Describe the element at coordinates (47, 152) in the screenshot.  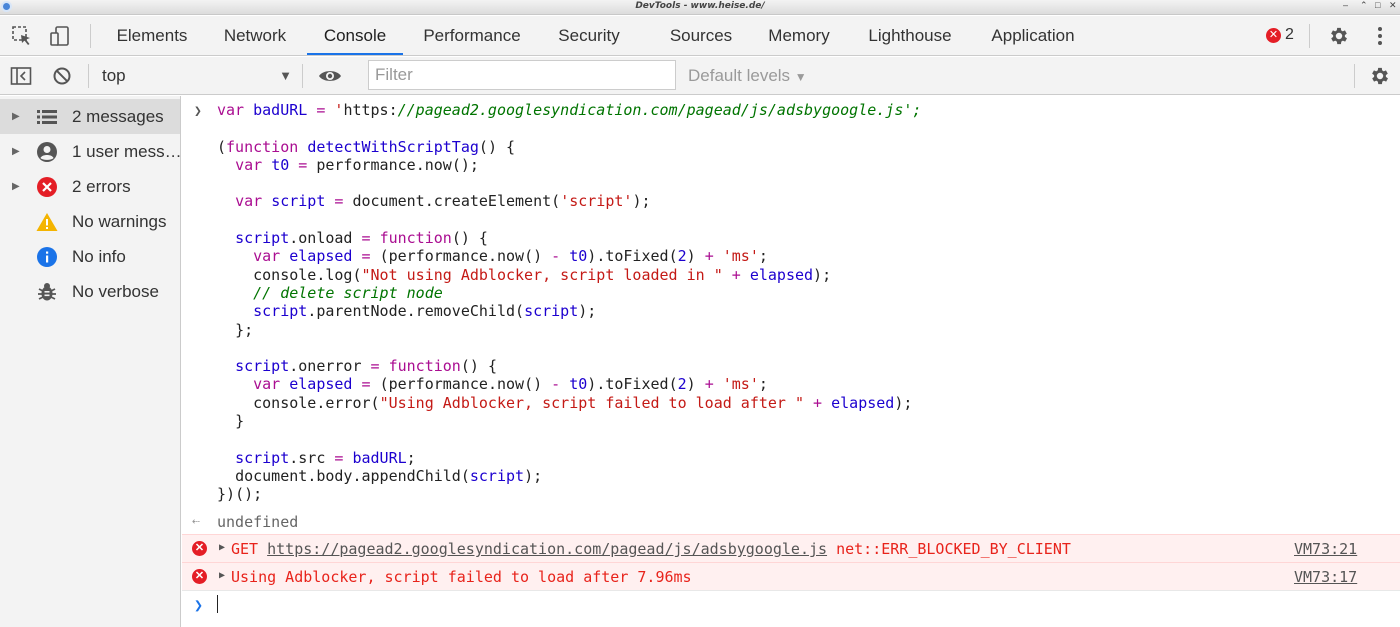
I see `user-icon` at that location.